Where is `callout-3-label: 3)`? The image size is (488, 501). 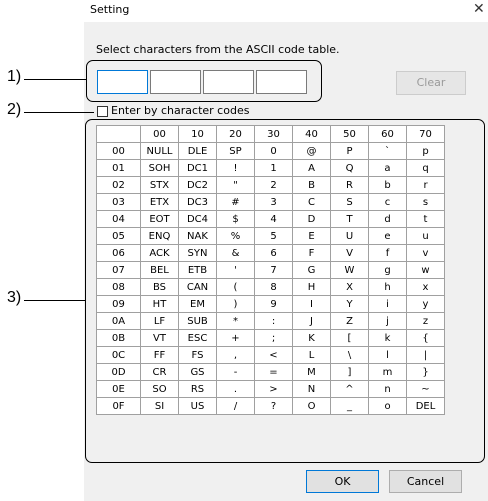
callout-3-label: 3) is located at coordinates (14, 297).